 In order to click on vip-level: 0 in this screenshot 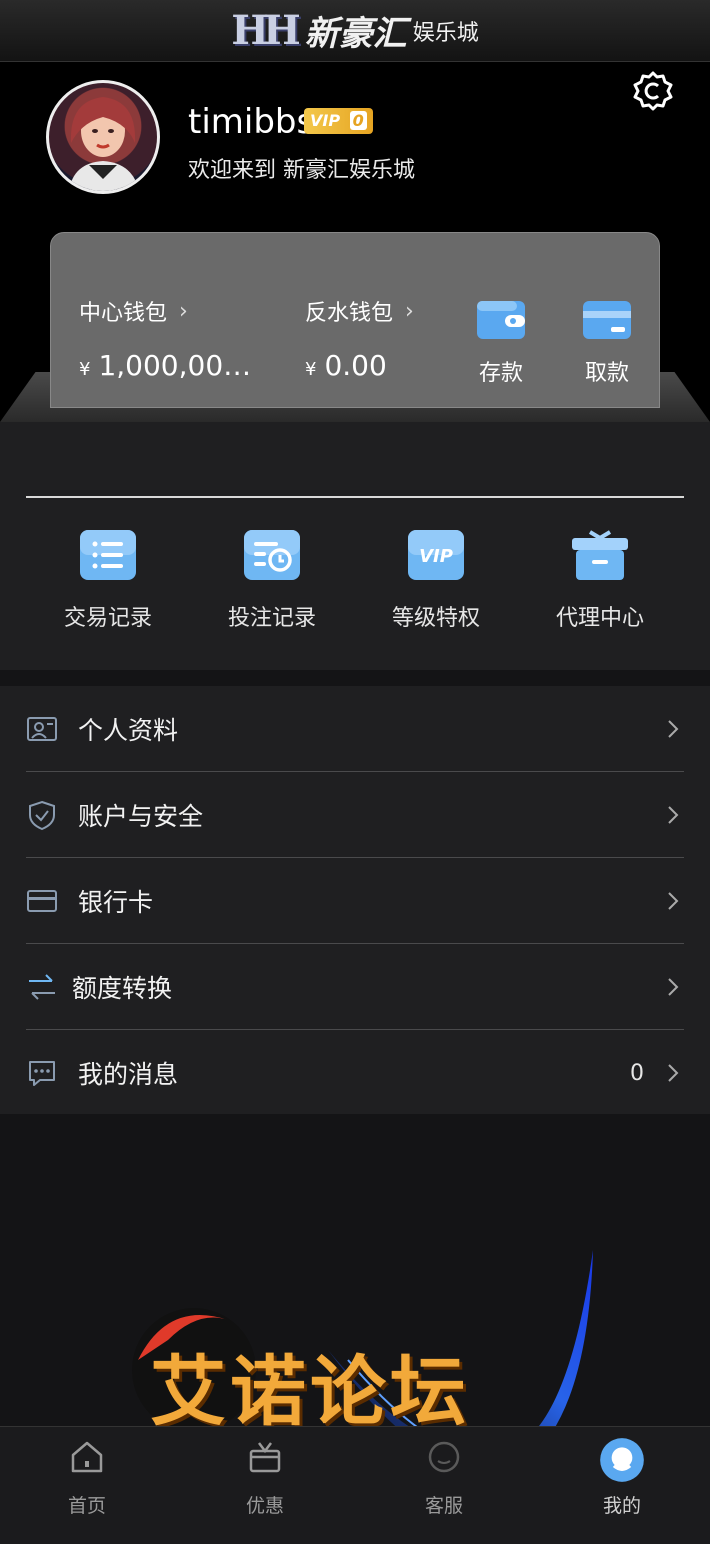, I will do `click(358, 120)`.